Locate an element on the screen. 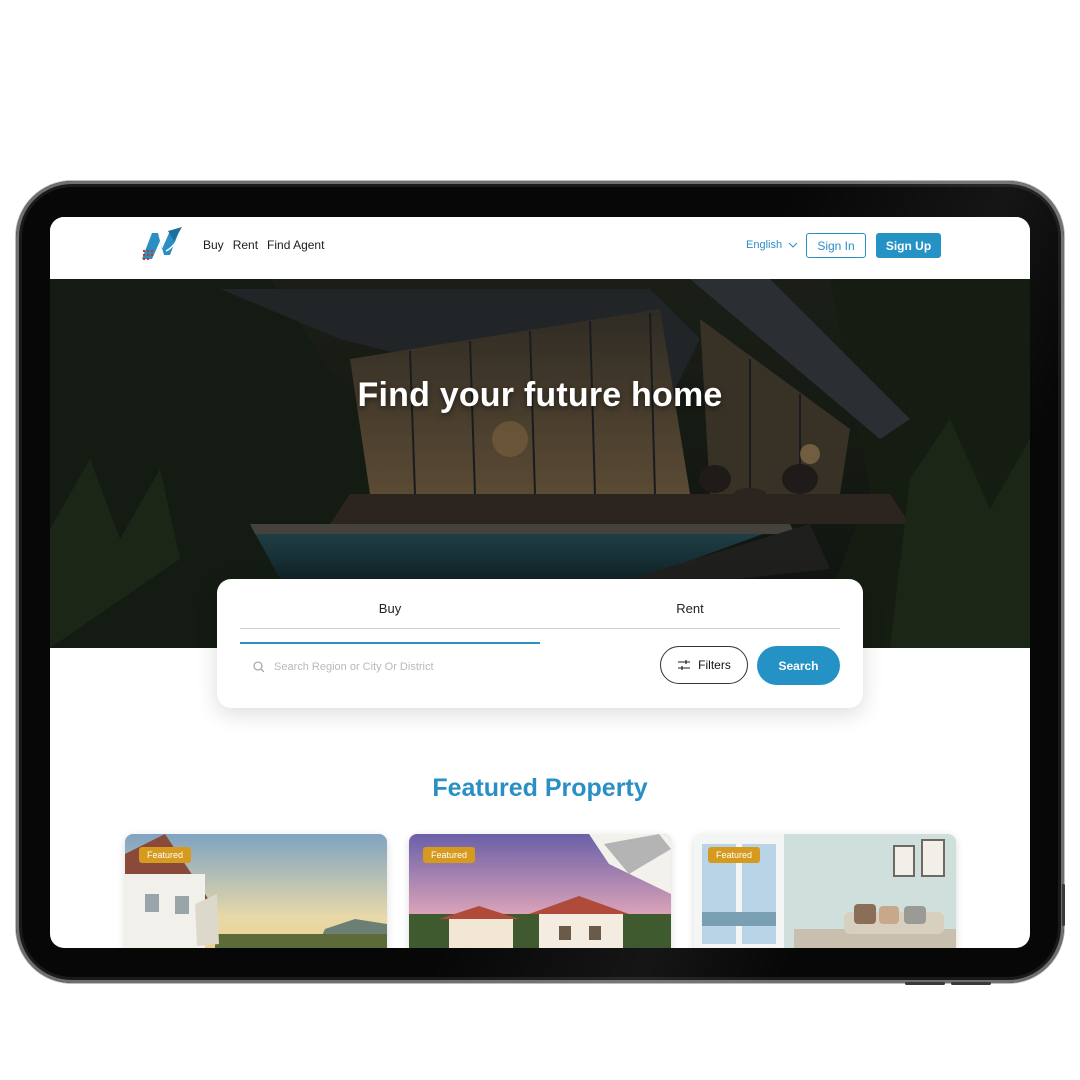 This screenshot has height=1080, width=1080. search-field is located at coordinates (443, 667).